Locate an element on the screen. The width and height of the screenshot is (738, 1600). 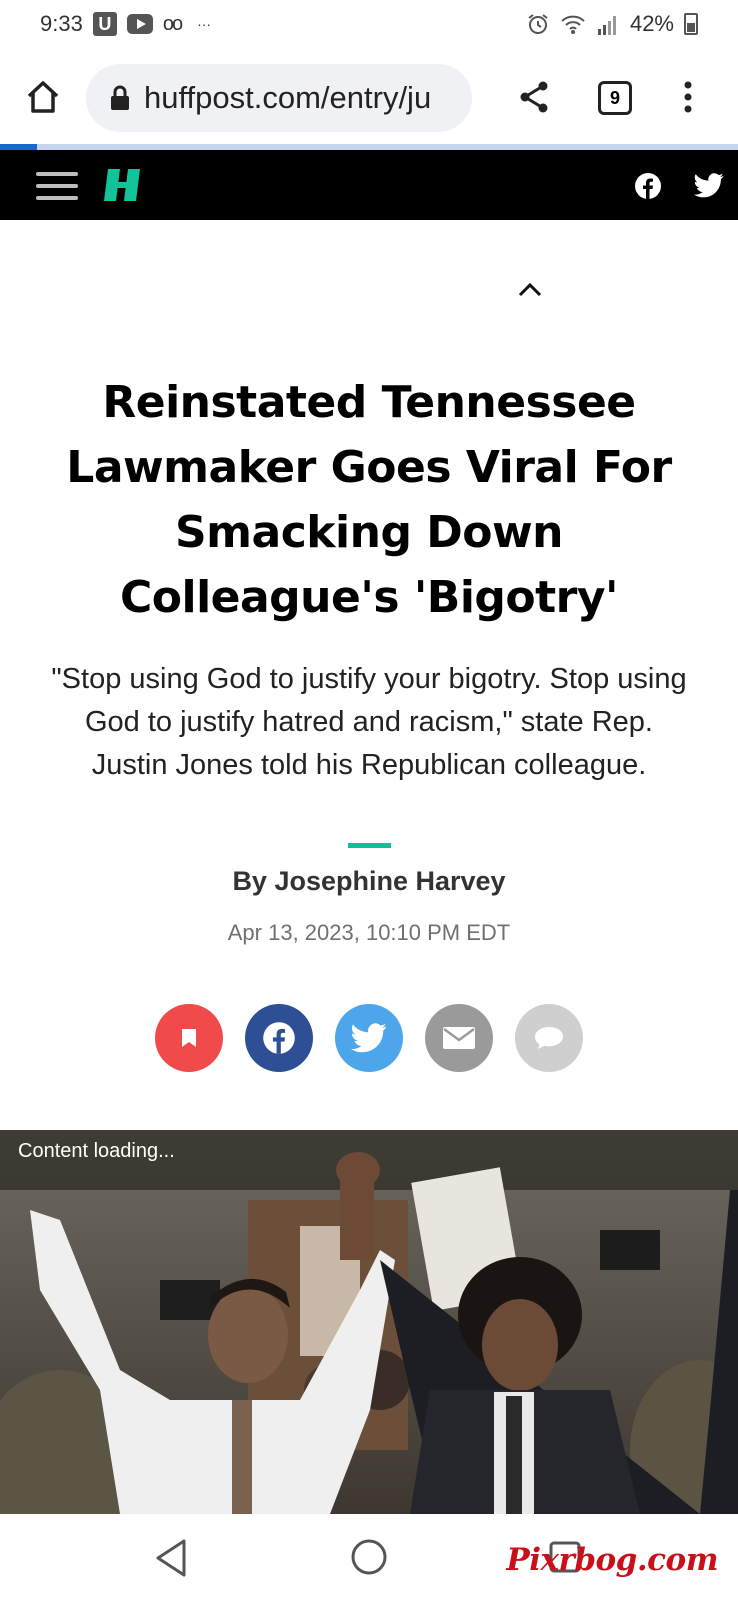
chevron-up-icon is located at coordinates (530, 290).